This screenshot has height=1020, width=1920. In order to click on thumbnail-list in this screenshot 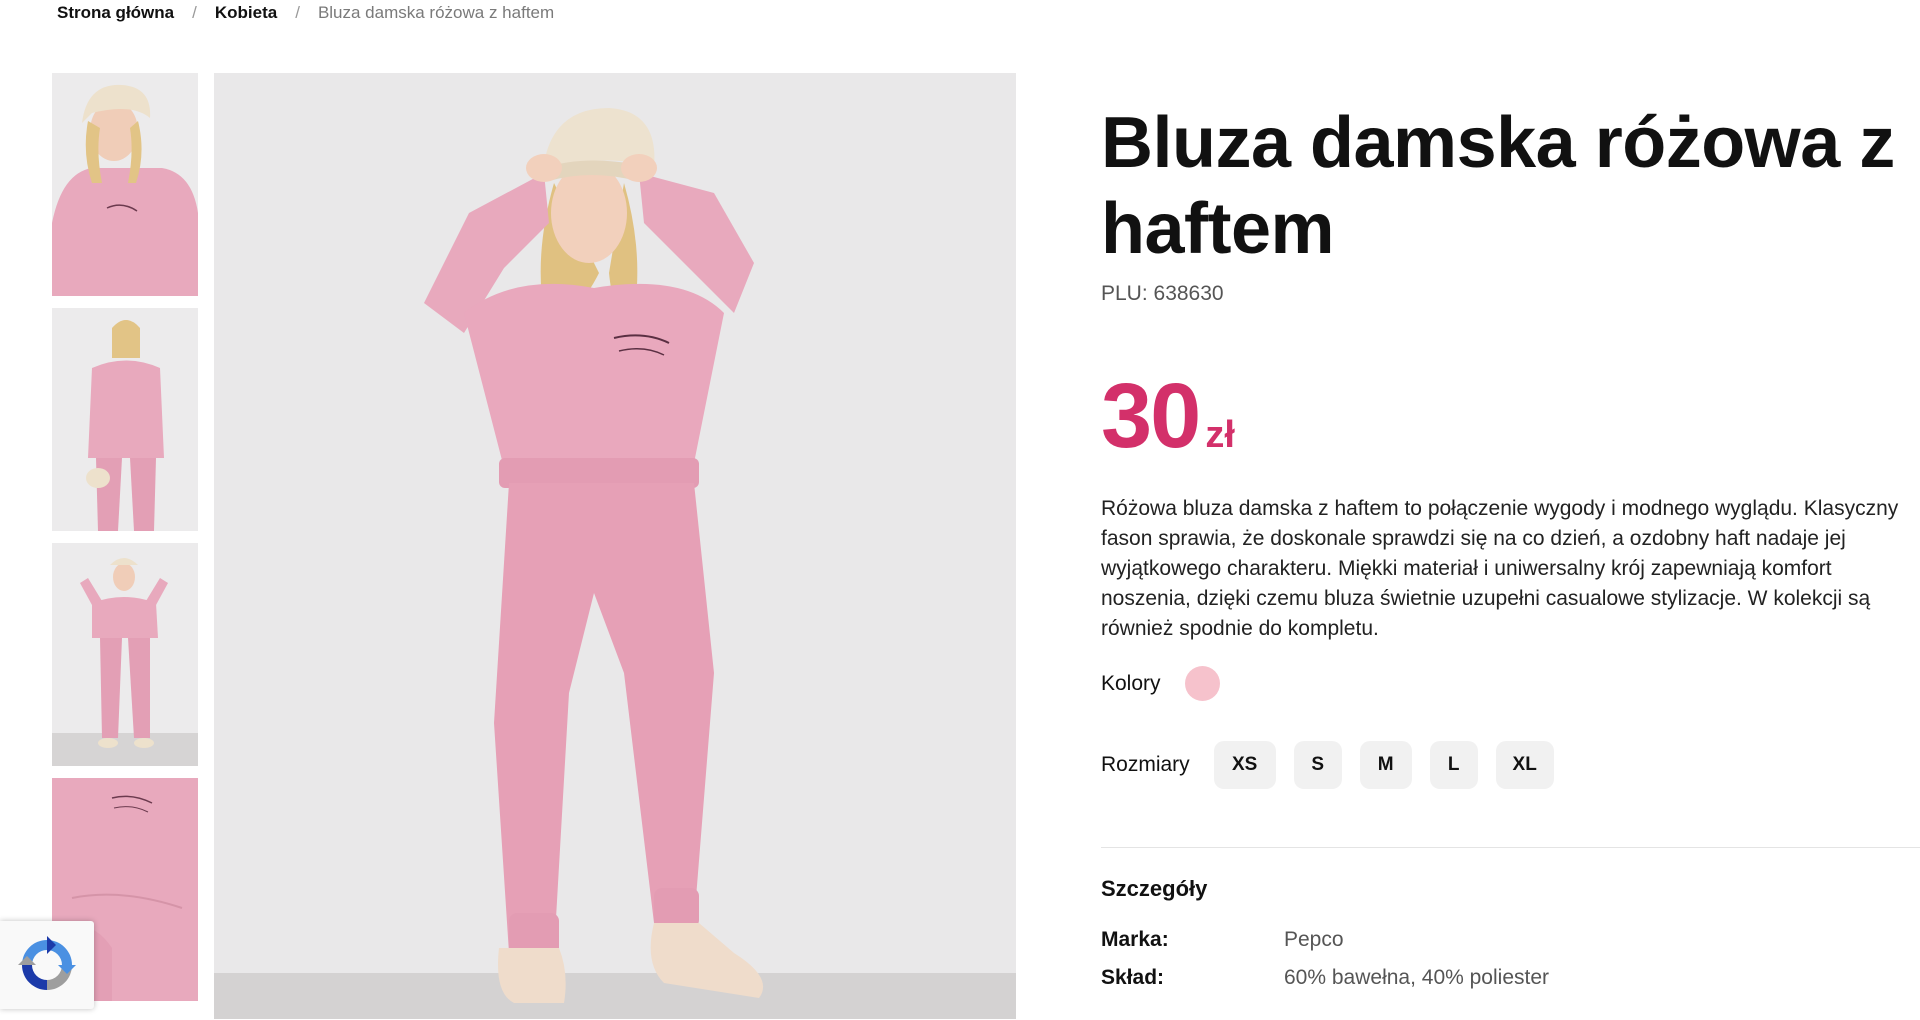, I will do `click(125, 543)`.